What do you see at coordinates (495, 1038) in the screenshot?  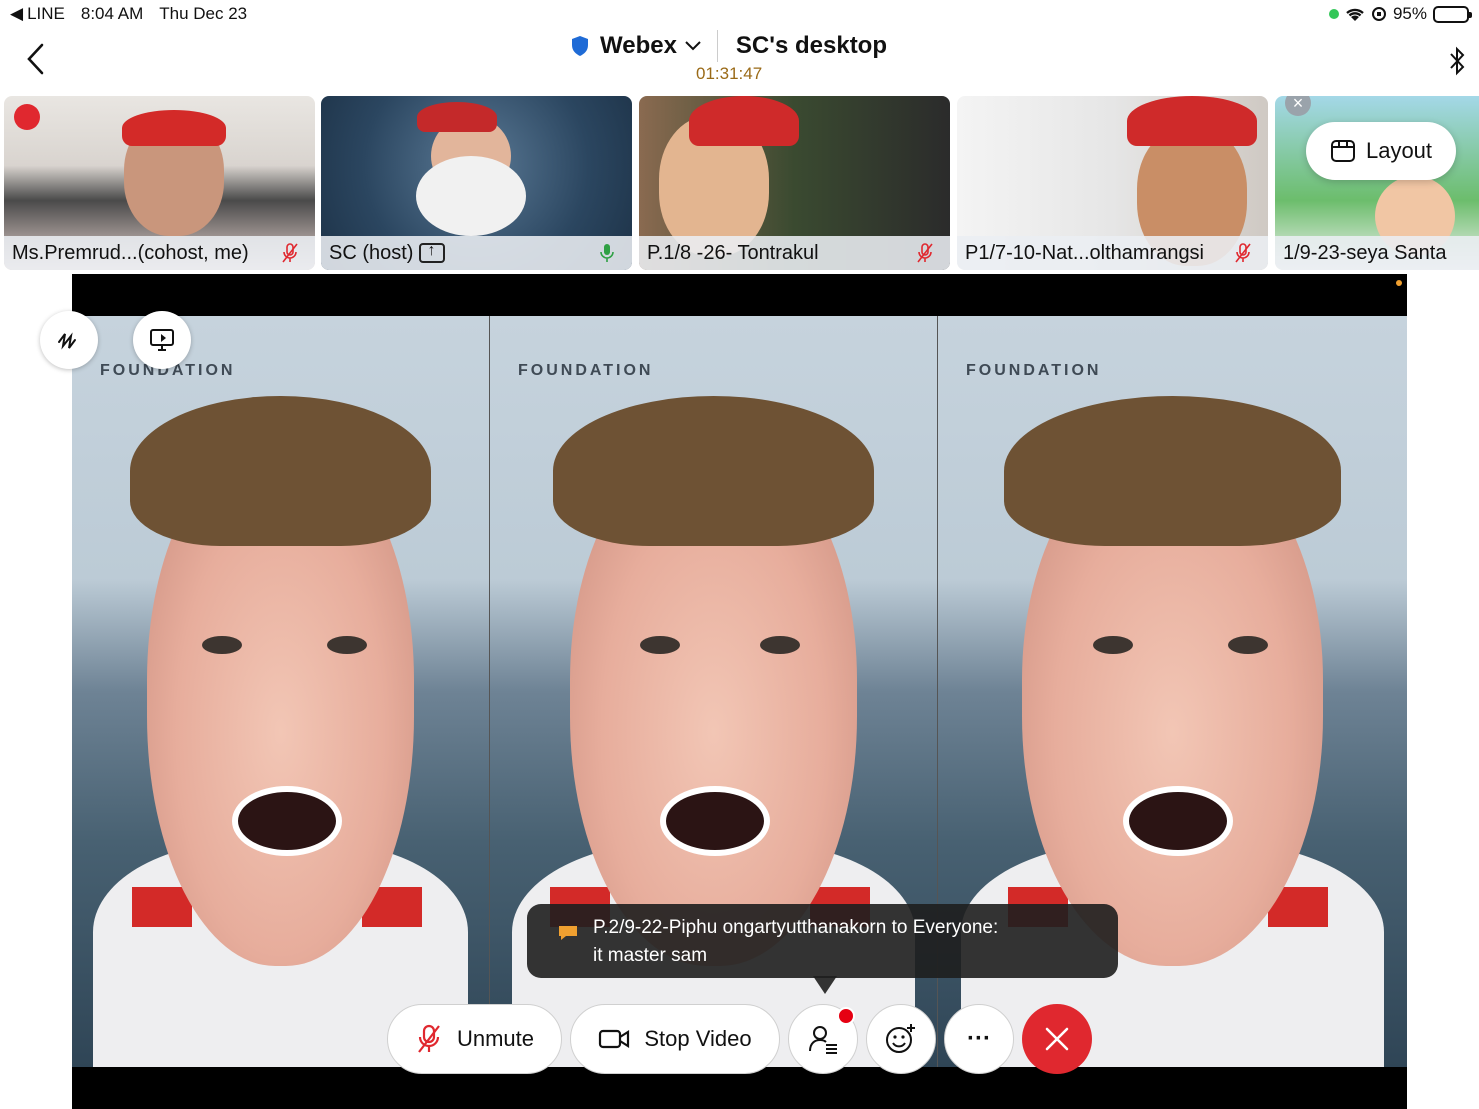 I see `unmute-label: Unmute` at bounding box center [495, 1038].